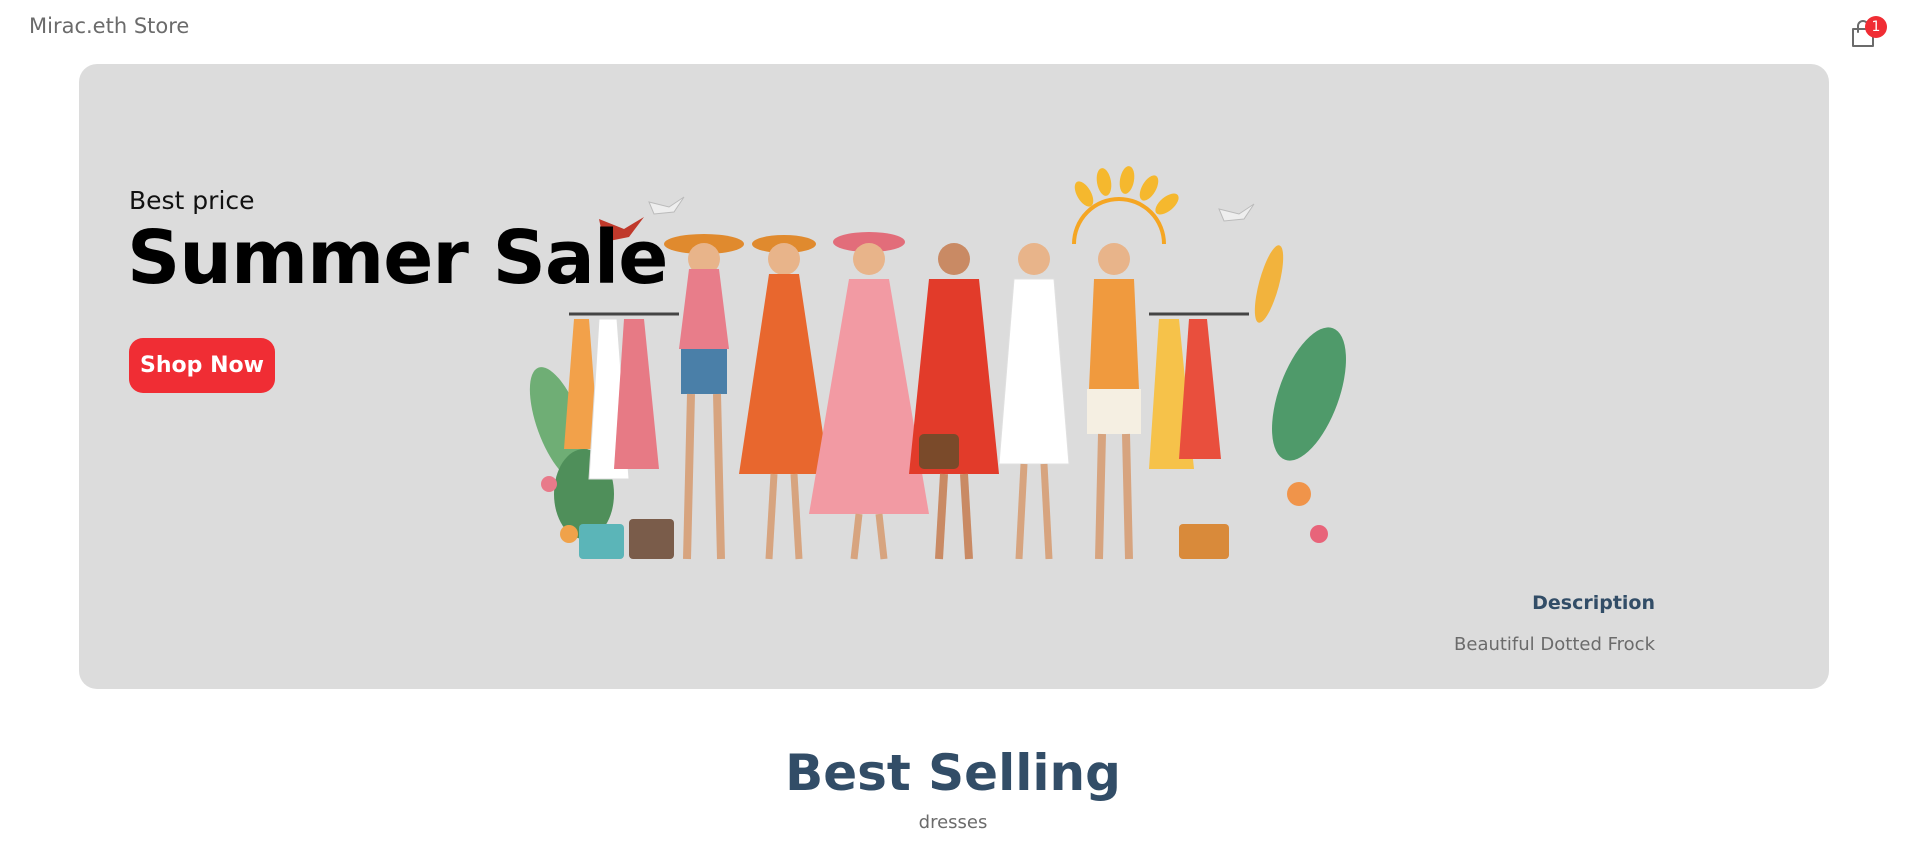 This screenshot has width=1906, height=858. I want to click on best-selling-heading: Best Selling, so click(953, 773).